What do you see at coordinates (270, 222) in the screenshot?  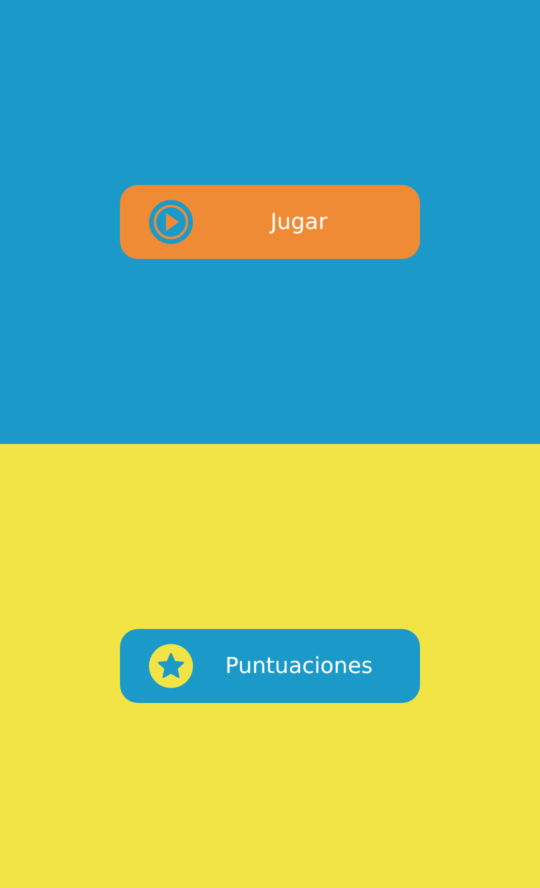 I see `menu-button: Jugar` at bounding box center [270, 222].